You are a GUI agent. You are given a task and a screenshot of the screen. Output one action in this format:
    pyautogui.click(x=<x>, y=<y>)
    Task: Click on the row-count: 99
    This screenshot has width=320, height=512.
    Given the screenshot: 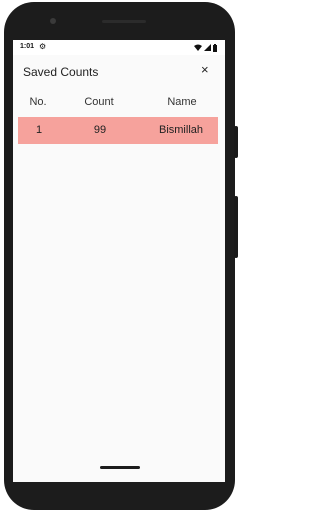 What is the action you would take?
    pyautogui.click(x=100, y=130)
    